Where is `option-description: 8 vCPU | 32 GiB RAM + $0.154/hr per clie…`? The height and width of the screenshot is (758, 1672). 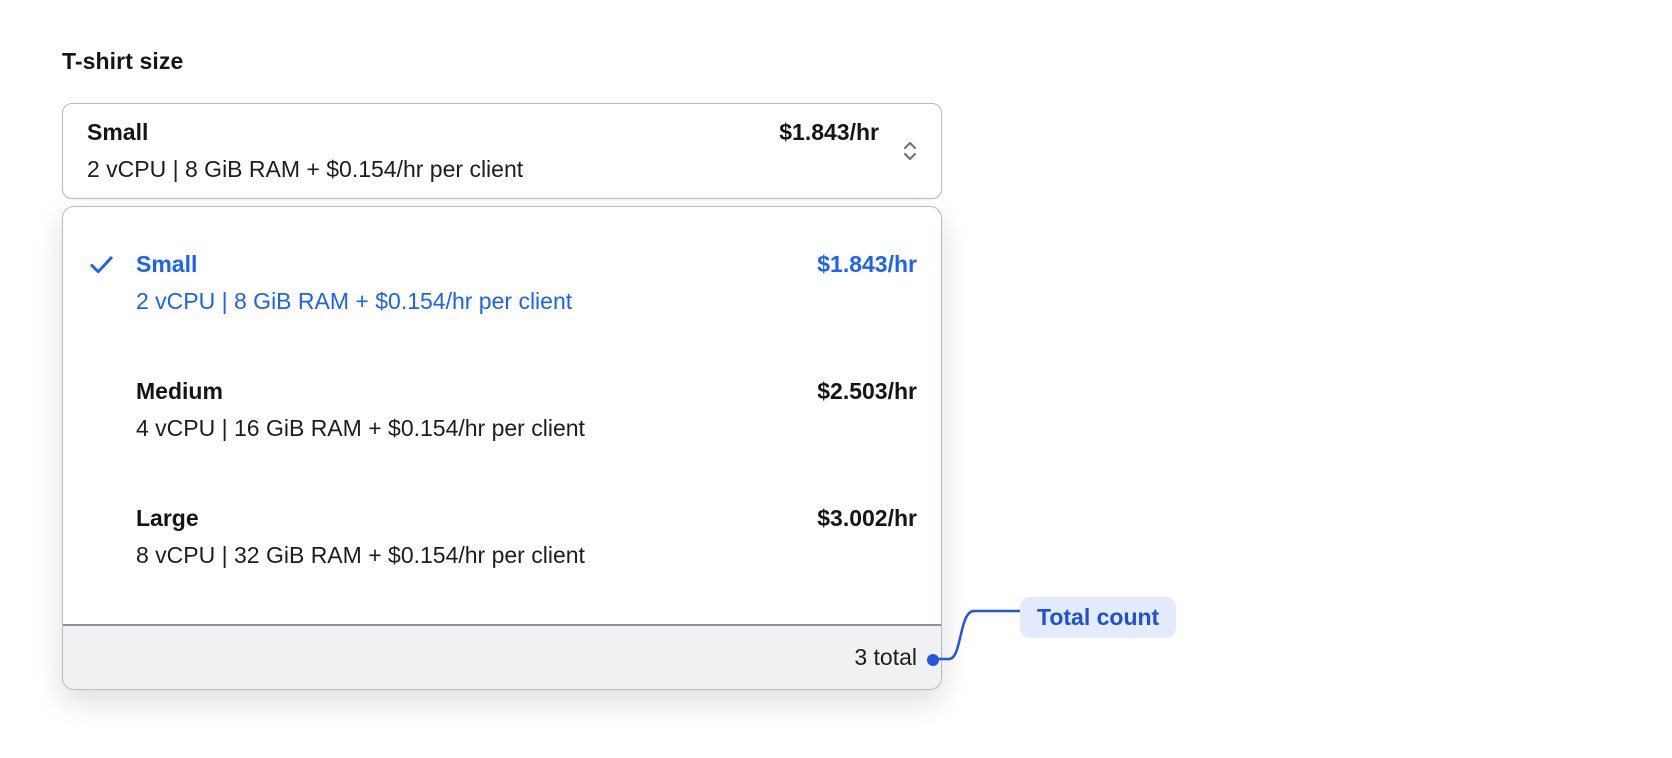
option-description: 8 vCPU | 32 GiB RAM + $0.154/hr per clie… is located at coordinates (360, 555).